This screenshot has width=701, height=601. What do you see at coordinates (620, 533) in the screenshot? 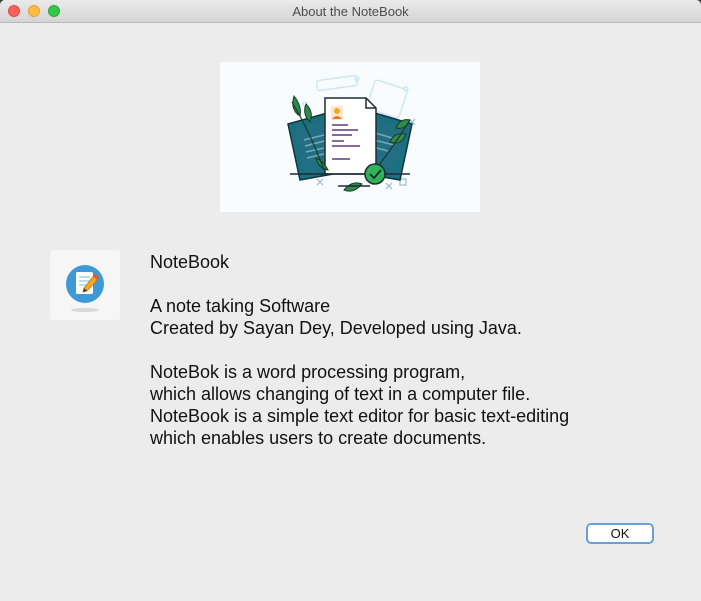
I see `ok-button: OK` at bounding box center [620, 533].